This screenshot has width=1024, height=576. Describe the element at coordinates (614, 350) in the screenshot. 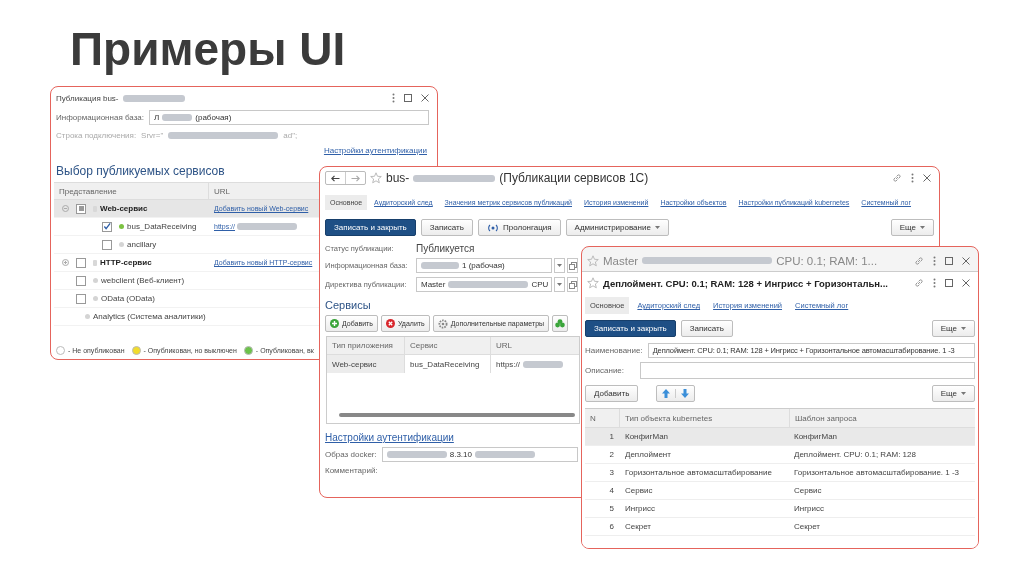

I see `field-label: Наименование:` at that location.